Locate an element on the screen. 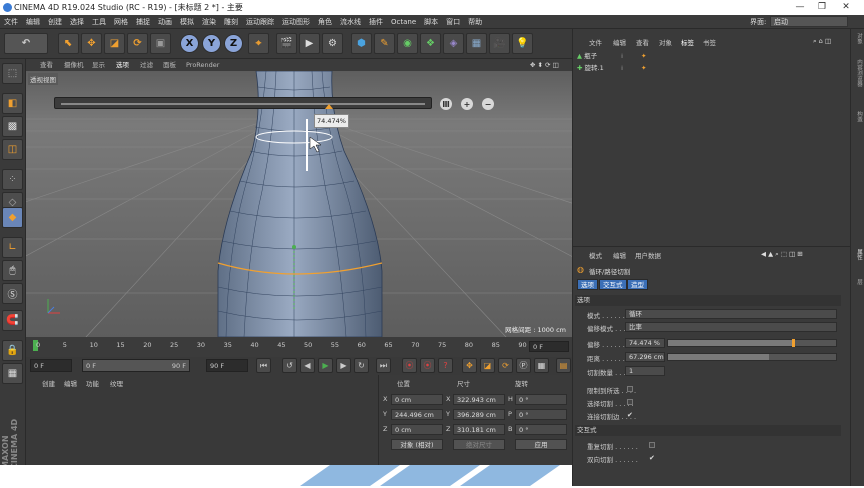 This screenshot has height=488, width=864. object-nav-icons: ⌕ ⌂ ◫ is located at coordinates (822, 41).